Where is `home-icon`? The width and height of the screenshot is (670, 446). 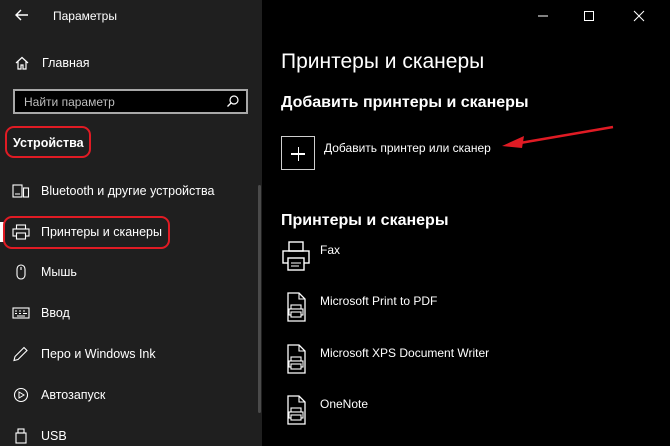
home-icon is located at coordinates (22, 63).